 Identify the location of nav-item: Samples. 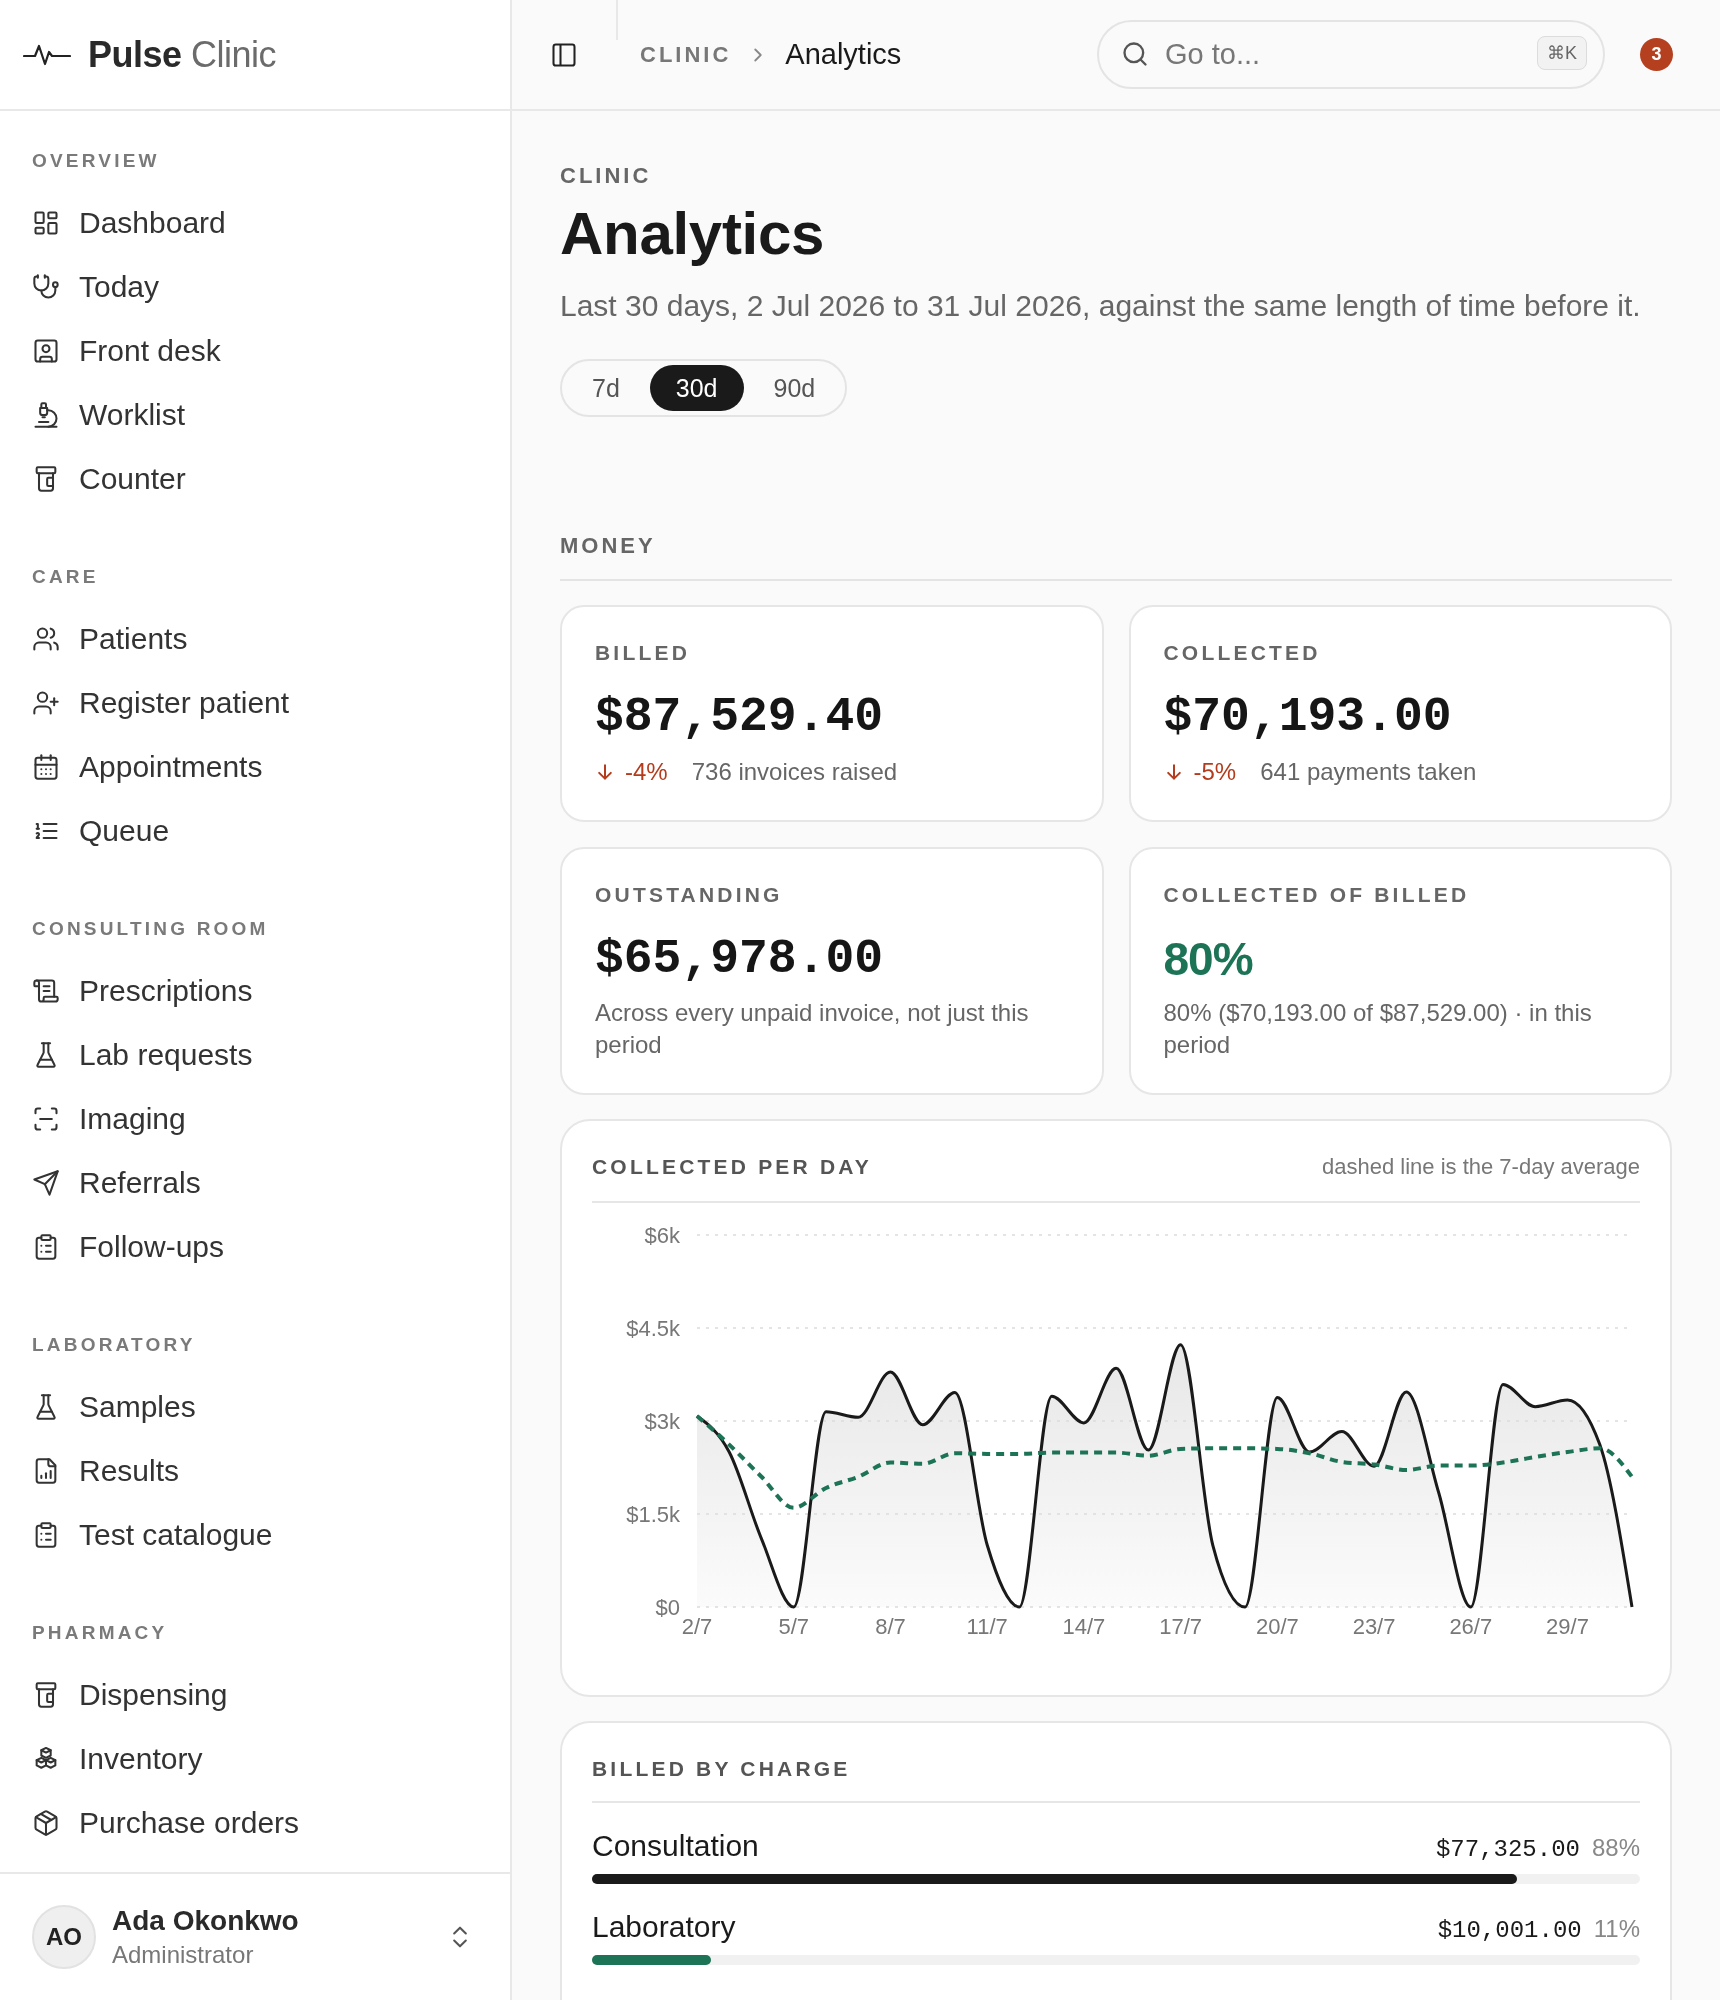
(255, 1407).